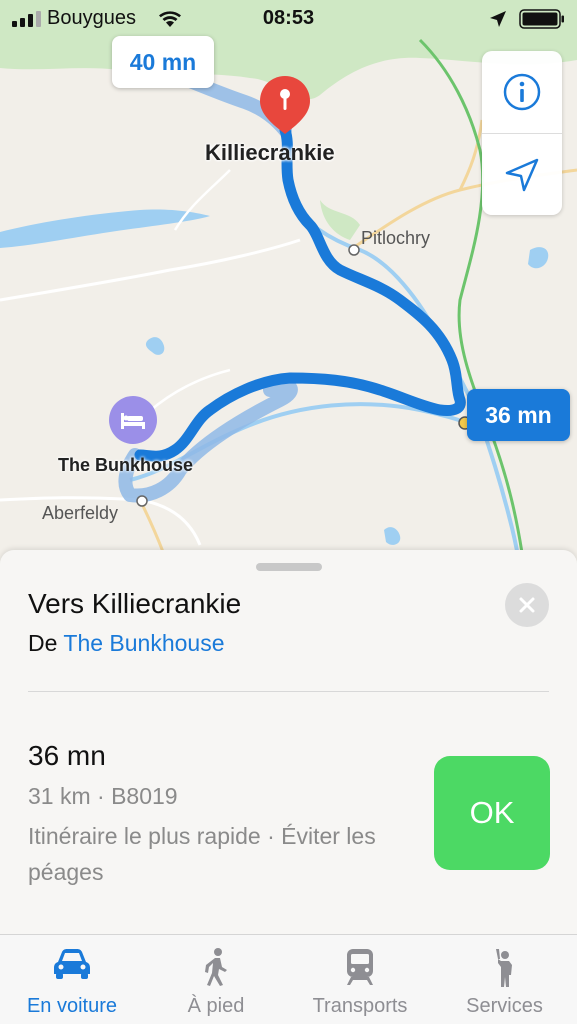 The width and height of the screenshot is (577, 1024). What do you see at coordinates (360, 1006) in the screenshot?
I see `tab-label-transit: Transports` at bounding box center [360, 1006].